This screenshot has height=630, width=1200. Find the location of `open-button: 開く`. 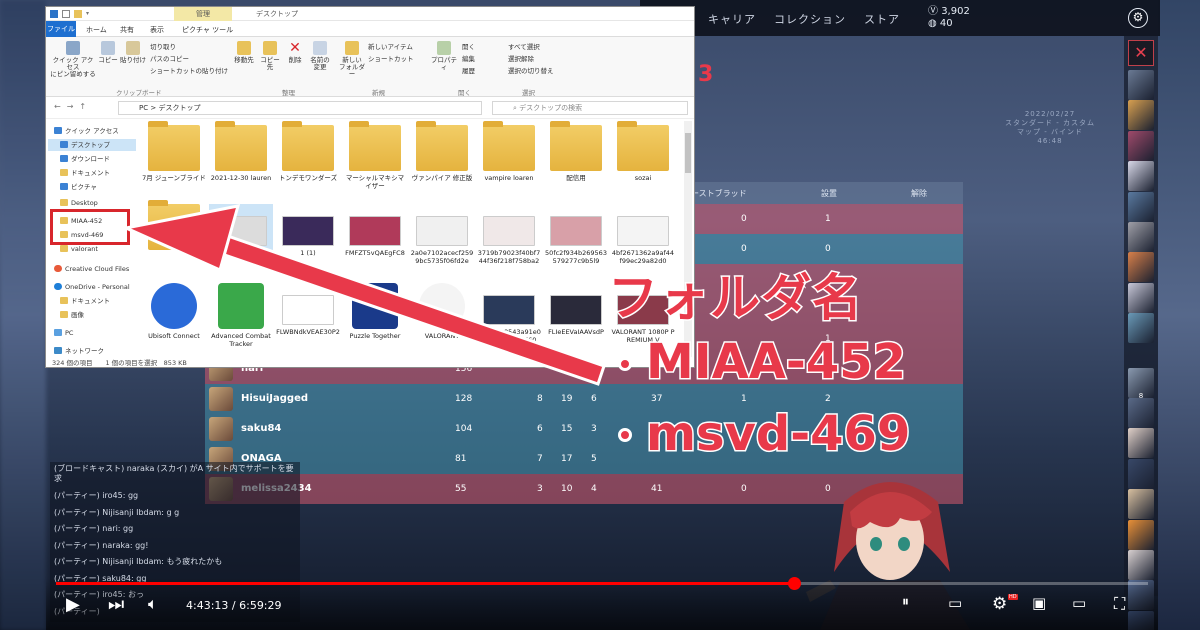

open-button: 開く is located at coordinates (468, 46).